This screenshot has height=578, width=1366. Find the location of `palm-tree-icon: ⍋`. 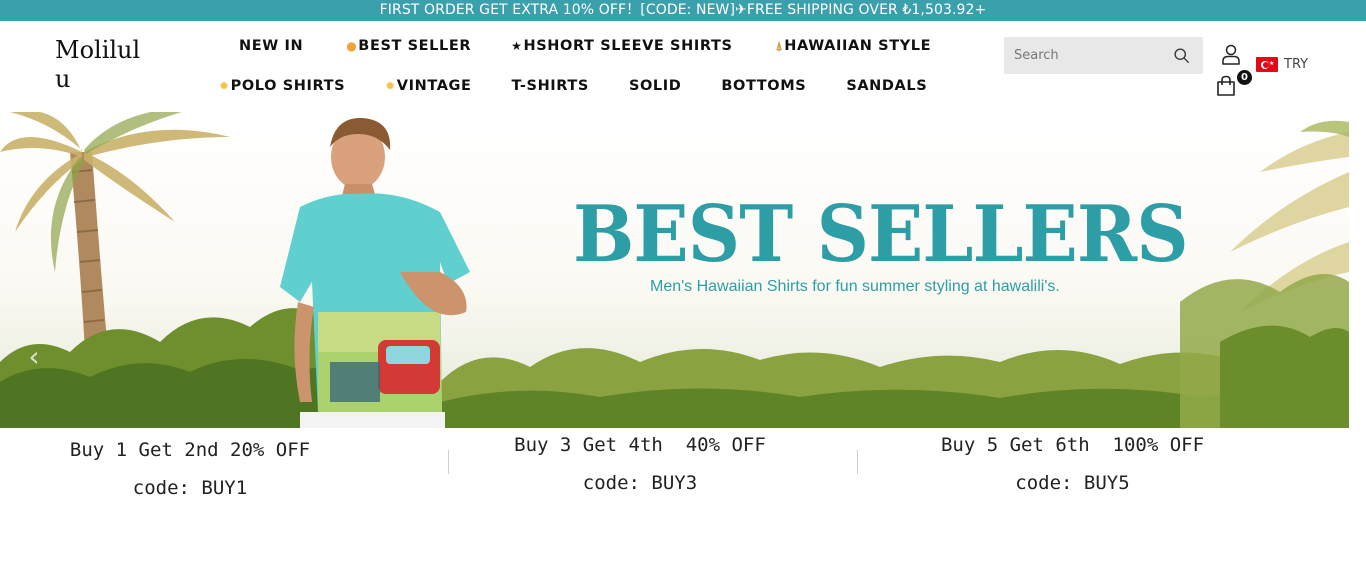

palm-tree-icon: ⍋ is located at coordinates (779, 45).